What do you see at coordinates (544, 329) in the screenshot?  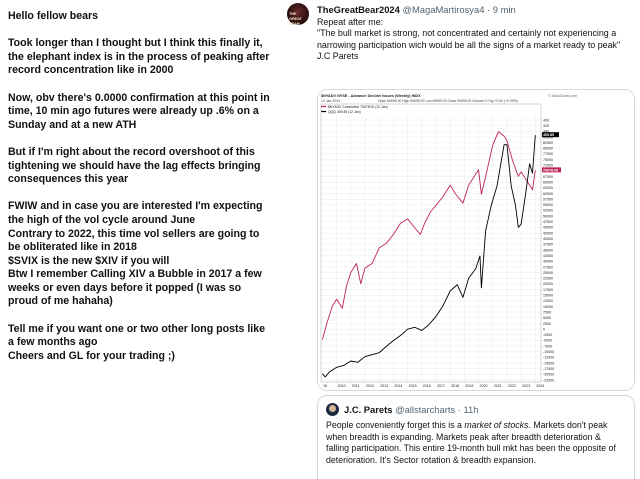 I see `y-tick-label: 0` at bounding box center [544, 329].